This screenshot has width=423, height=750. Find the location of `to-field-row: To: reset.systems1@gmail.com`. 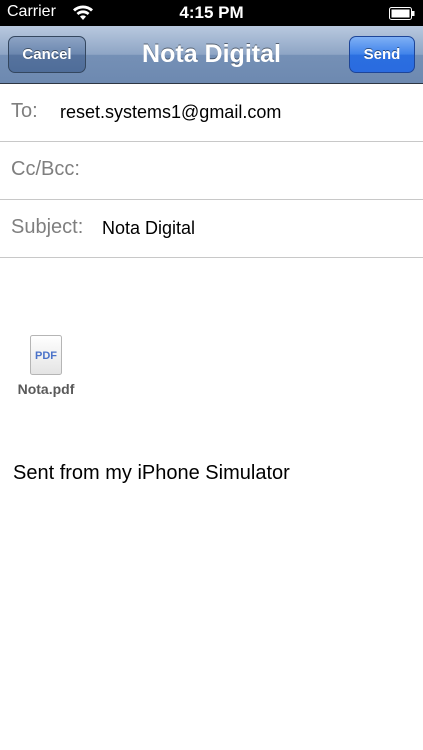

to-field-row: To: reset.systems1@gmail.com is located at coordinates (211, 113).